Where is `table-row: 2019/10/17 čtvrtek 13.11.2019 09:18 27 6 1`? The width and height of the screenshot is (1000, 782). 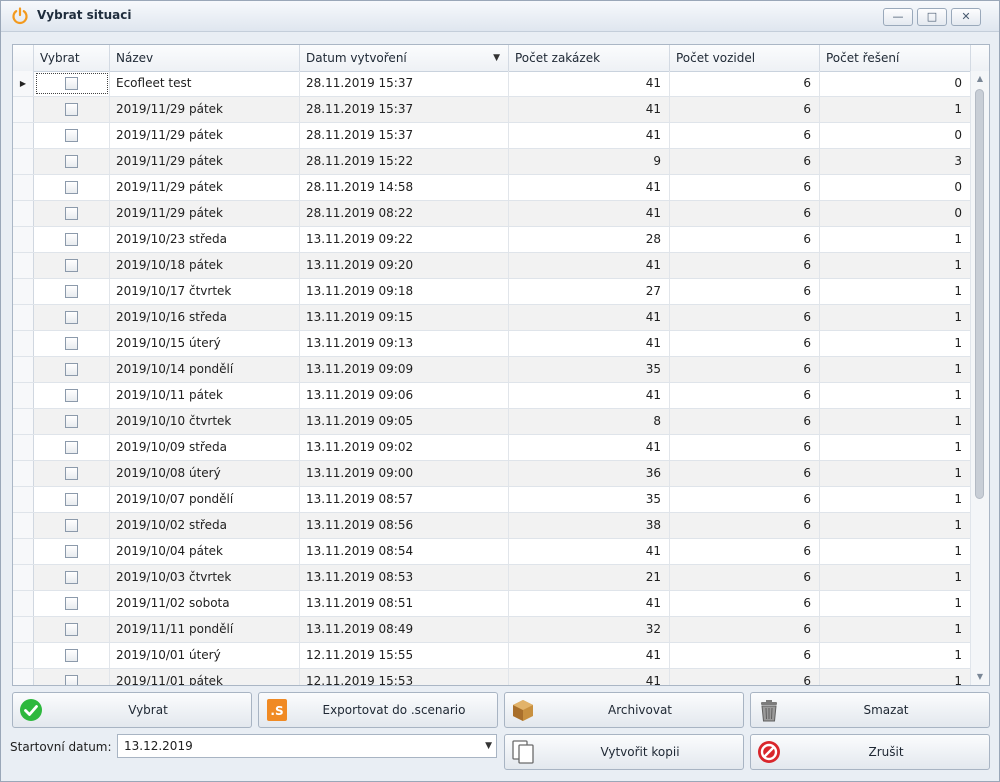 table-row: 2019/10/17 čtvrtek 13.11.2019 09:18 27 6 1 is located at coordinates (492, 292).